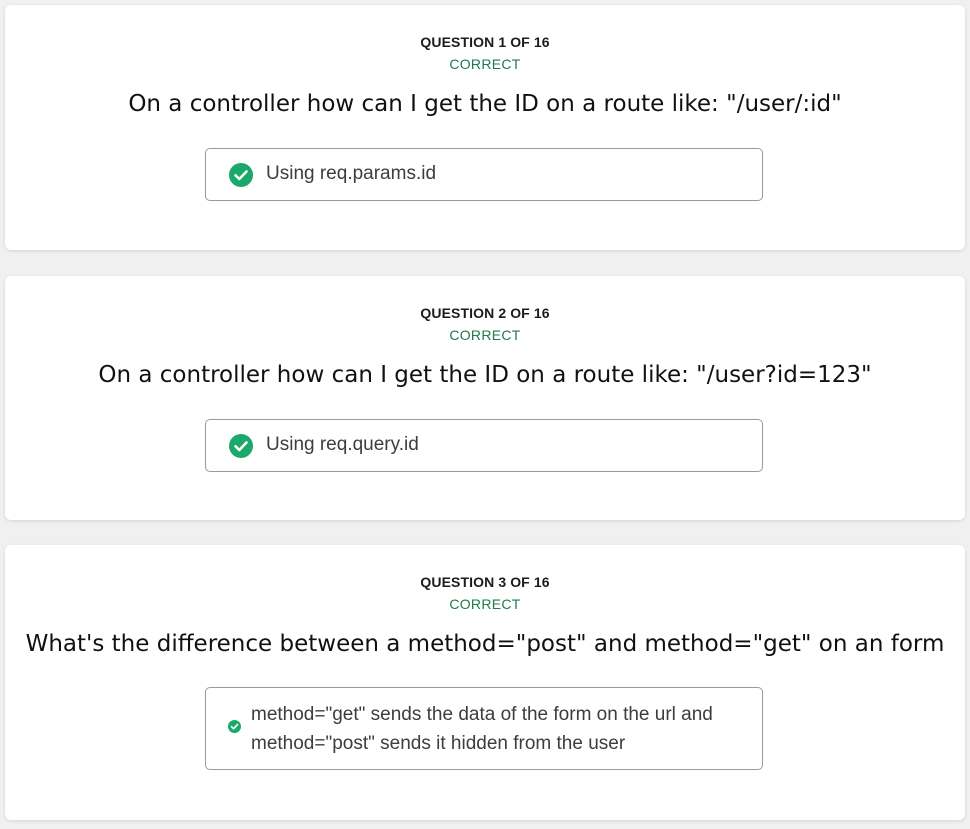 Image resolution: width=970 pixels, height=829 pixels. I want to click on question-counter: QUESTION 1 OF 16, so click(485, 42).